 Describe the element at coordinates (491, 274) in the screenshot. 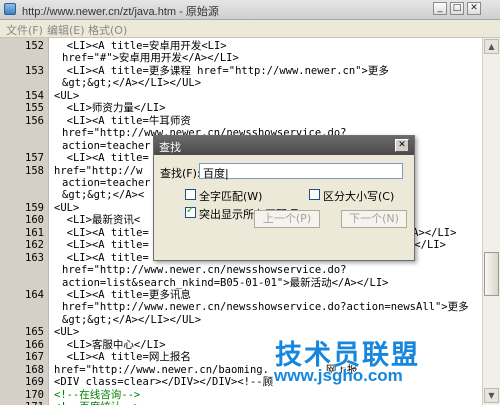

I see `scroll-thumb` at that location.